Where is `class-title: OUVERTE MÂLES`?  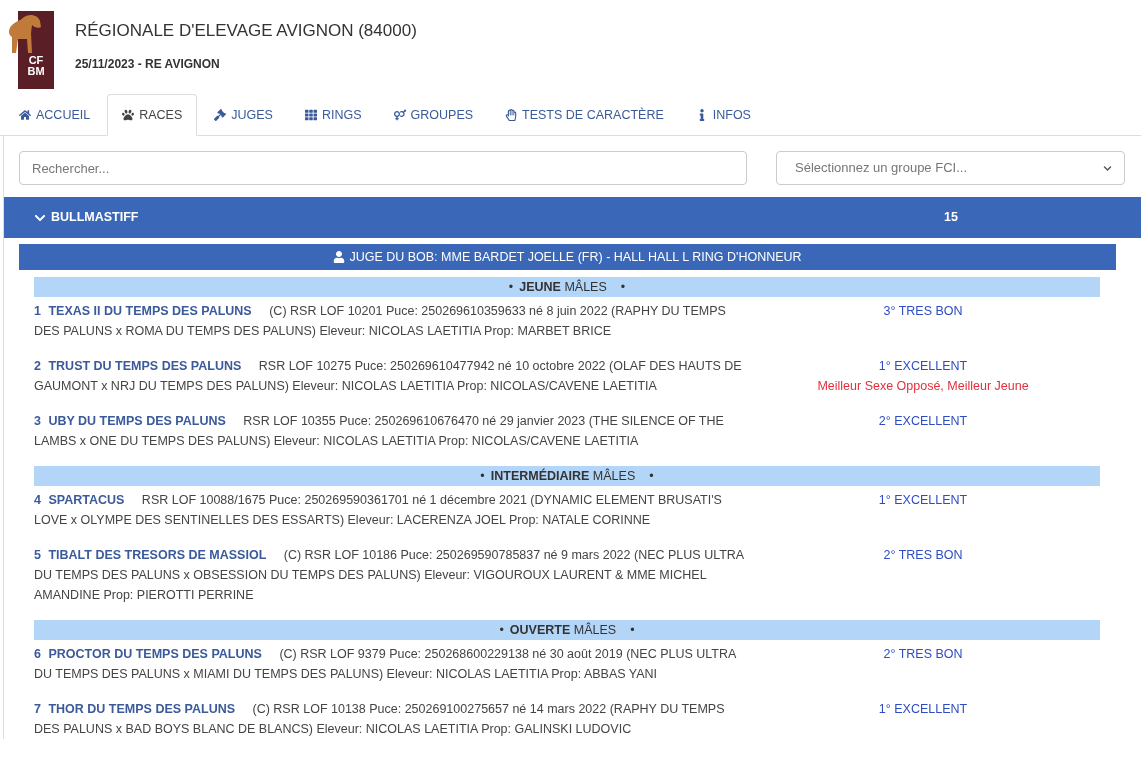 class-title: OUVERTE MÂLES is located at coordinates (563, 630).